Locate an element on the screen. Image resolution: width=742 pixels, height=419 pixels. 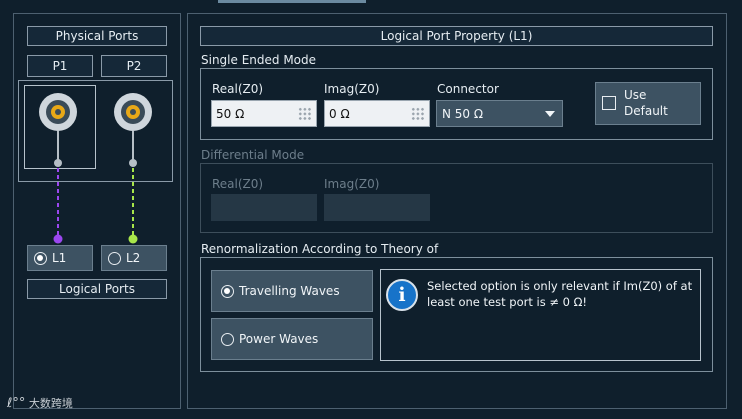
power-radio-icon is located at coordinates (227, 339).